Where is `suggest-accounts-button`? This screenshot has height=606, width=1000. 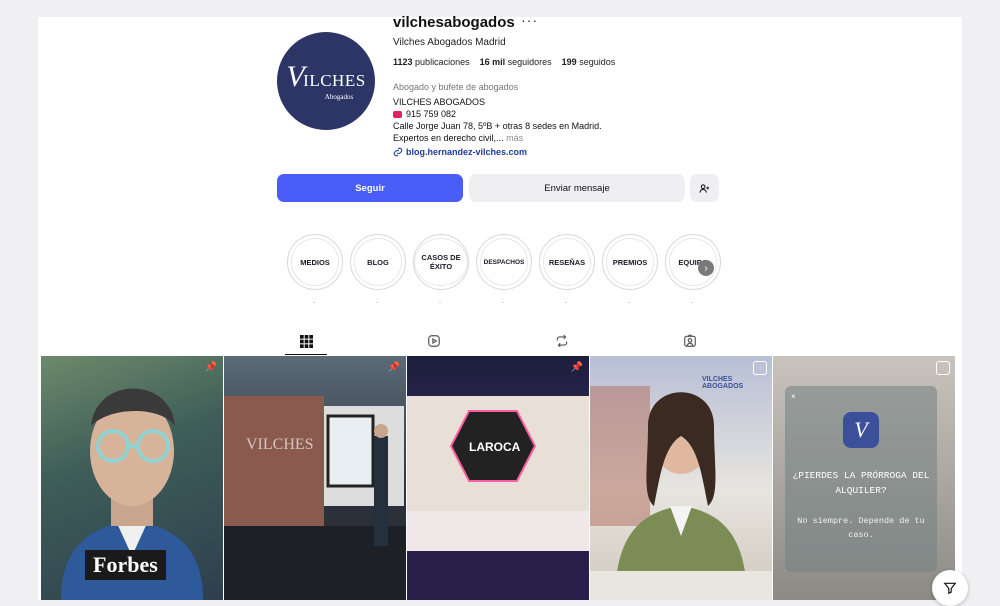 suggest-accounts-button is located at coordinates (704, 188).